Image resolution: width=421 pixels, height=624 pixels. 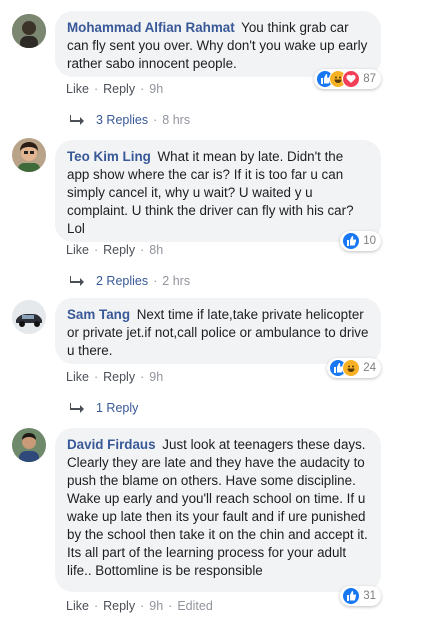 I want to click on reaction-count: 10, so click(x=369, y=241).